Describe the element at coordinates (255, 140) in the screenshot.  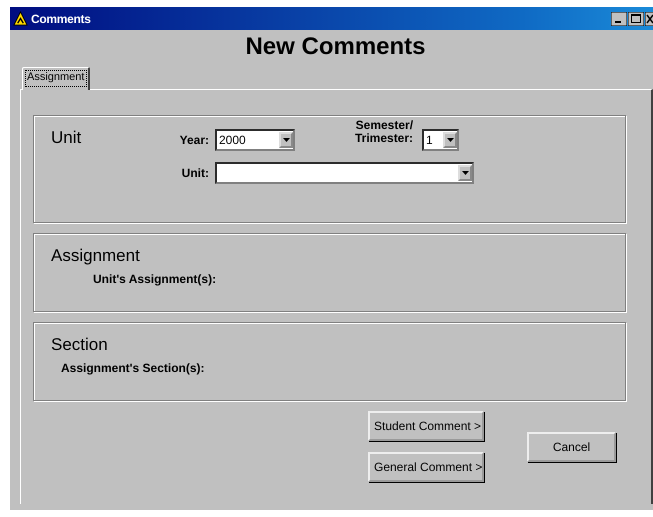
I see `year-dropdown: 2000` at that location.